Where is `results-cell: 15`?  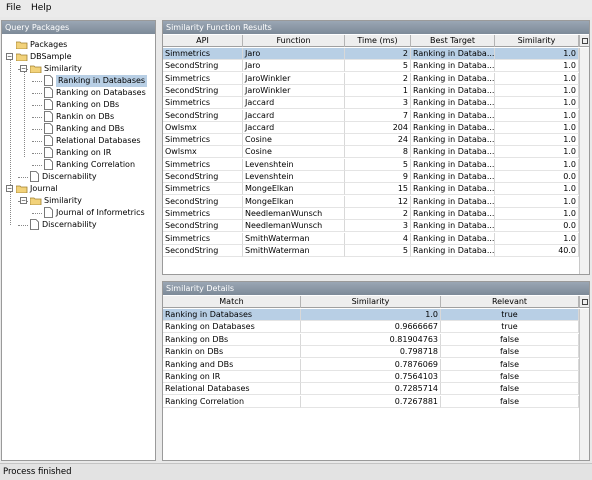 results-cell: 15 is located at coordinates (378, 189).